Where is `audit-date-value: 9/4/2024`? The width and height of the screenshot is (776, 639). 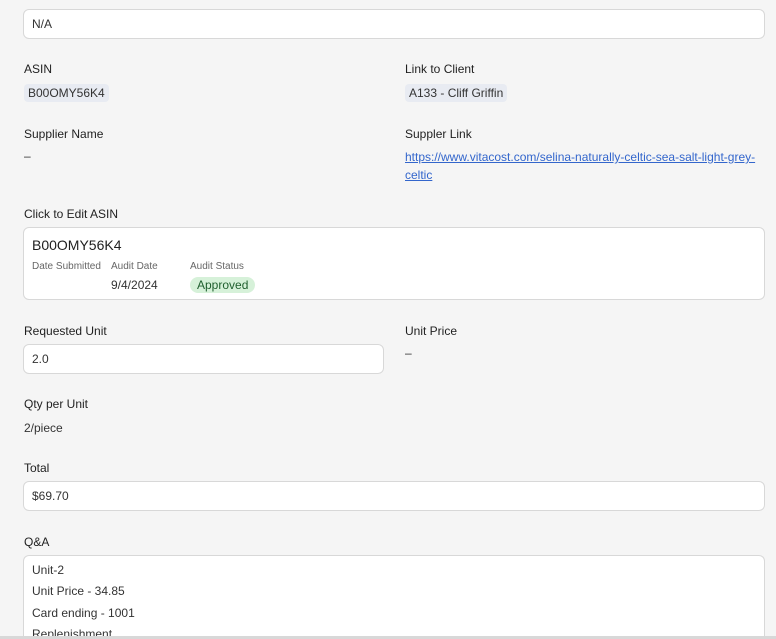 audit-date-value: 9/4/2024 is located at coordinates (134, 285).